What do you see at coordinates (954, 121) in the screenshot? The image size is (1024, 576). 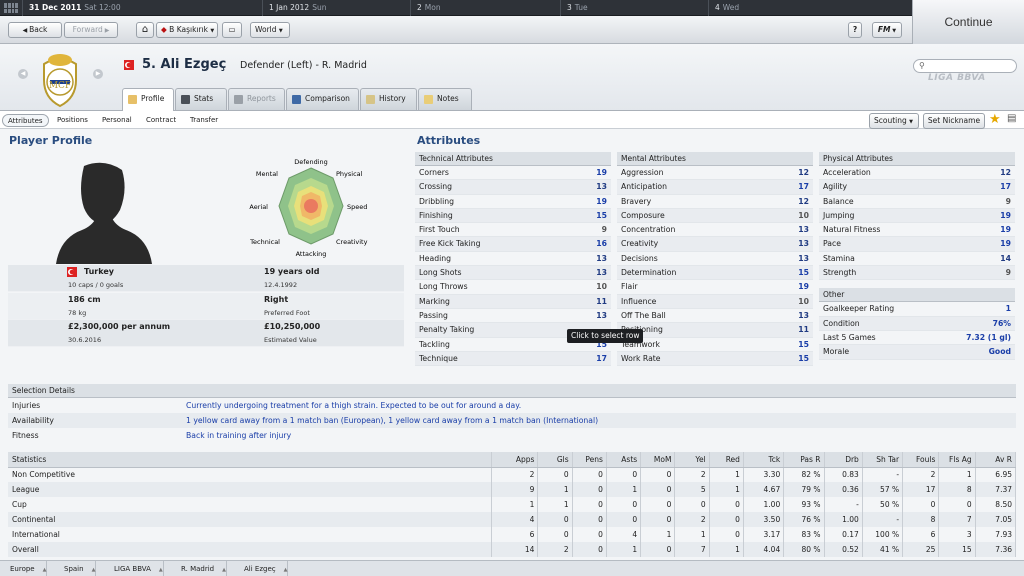 I see `set-nickname-button: Set Nickname` at bounding box center [954, 121].